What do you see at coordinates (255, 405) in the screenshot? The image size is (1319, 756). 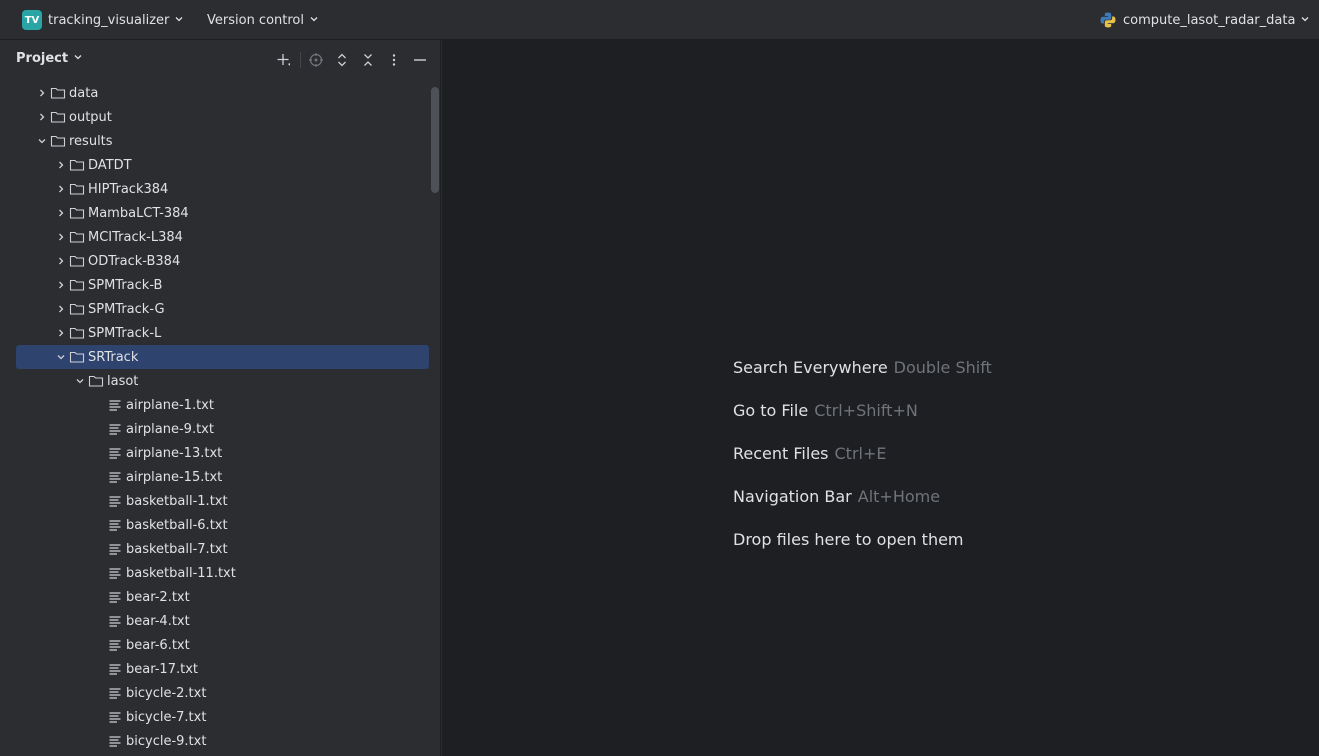 I see `tree-file-item: airplane-1.txt` at bounding box center [255, 405].